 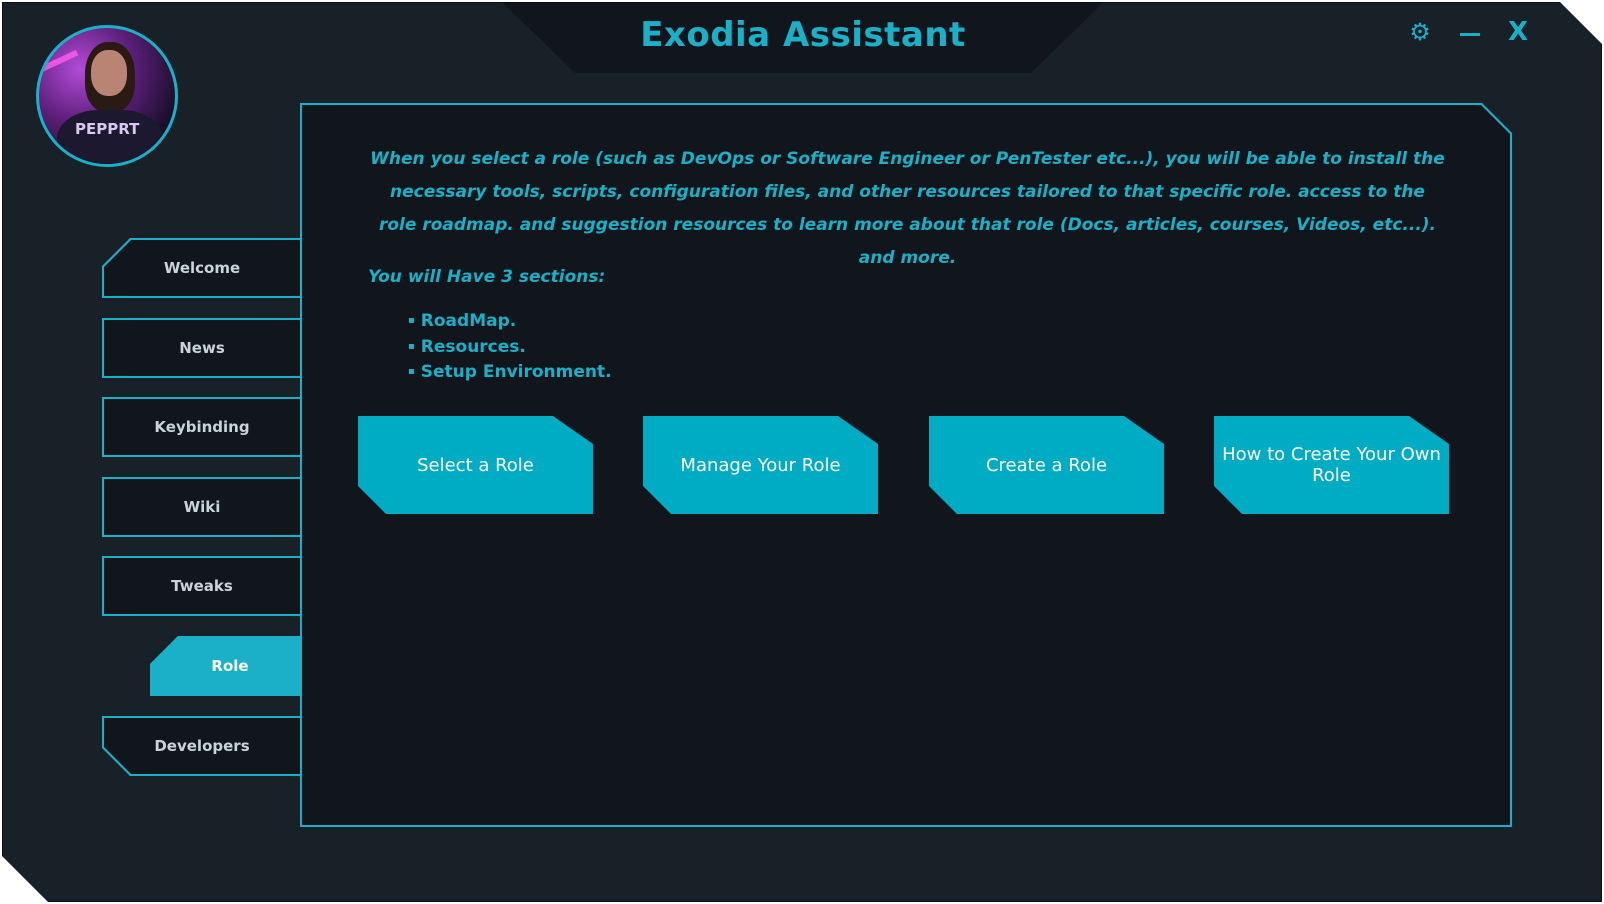 I want to click on sidebar-item-label: Keybinding, so click(x=202, y=427).